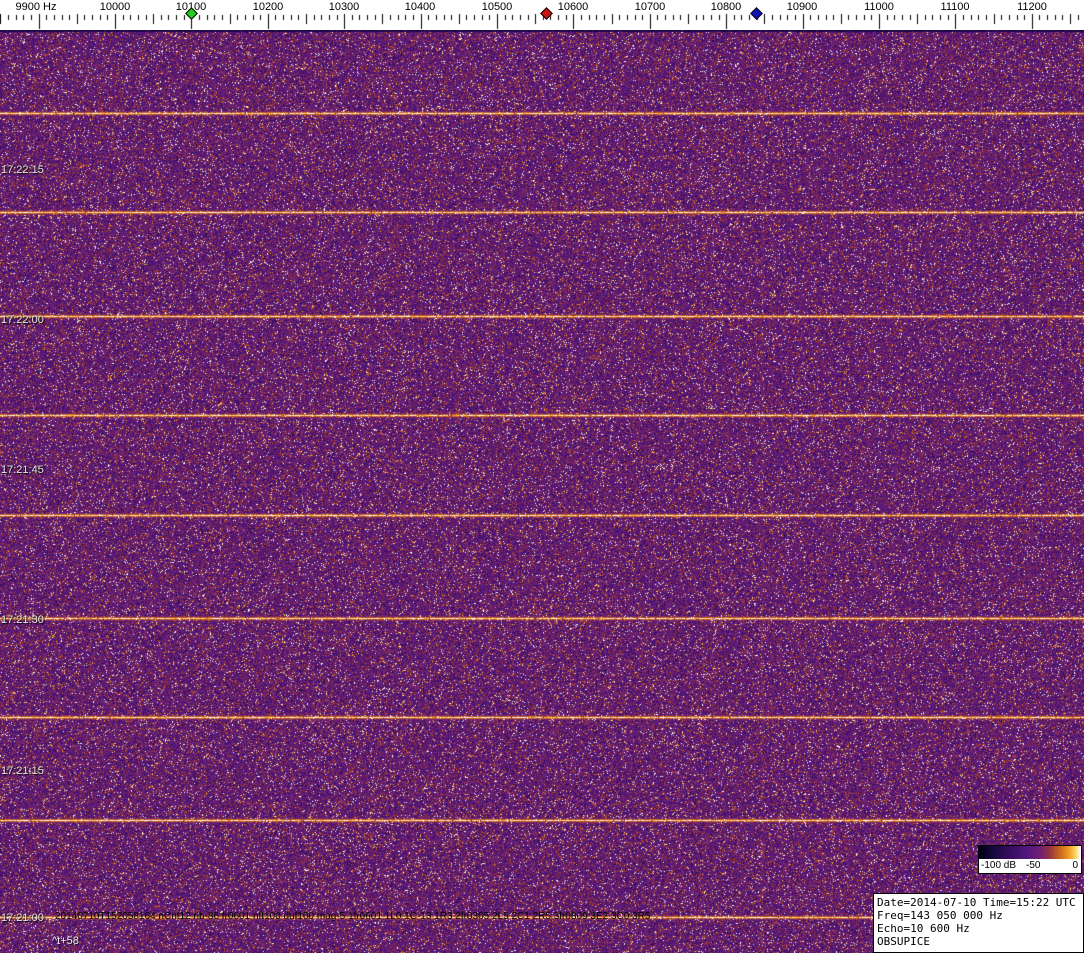  What do you see at coordinates (1033, 865) in the screenshot?
I see `scale-mid-label: -50` at bounding box center [1033, 865].